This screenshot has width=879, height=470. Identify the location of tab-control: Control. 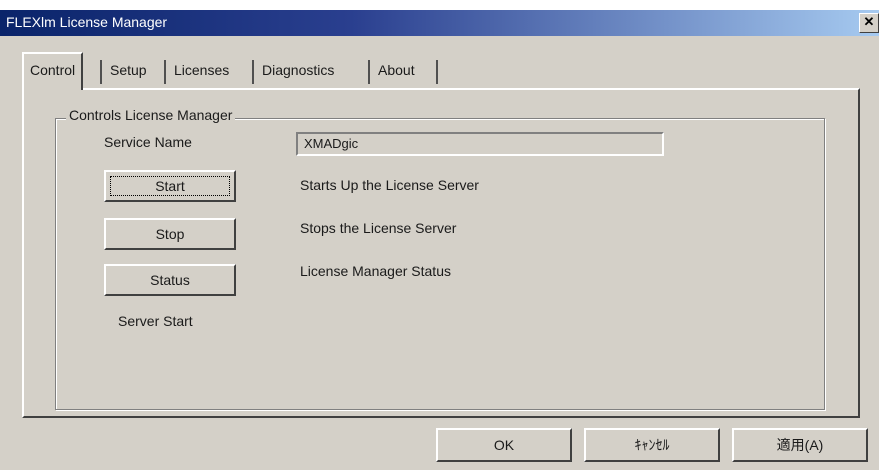
(53, 71).